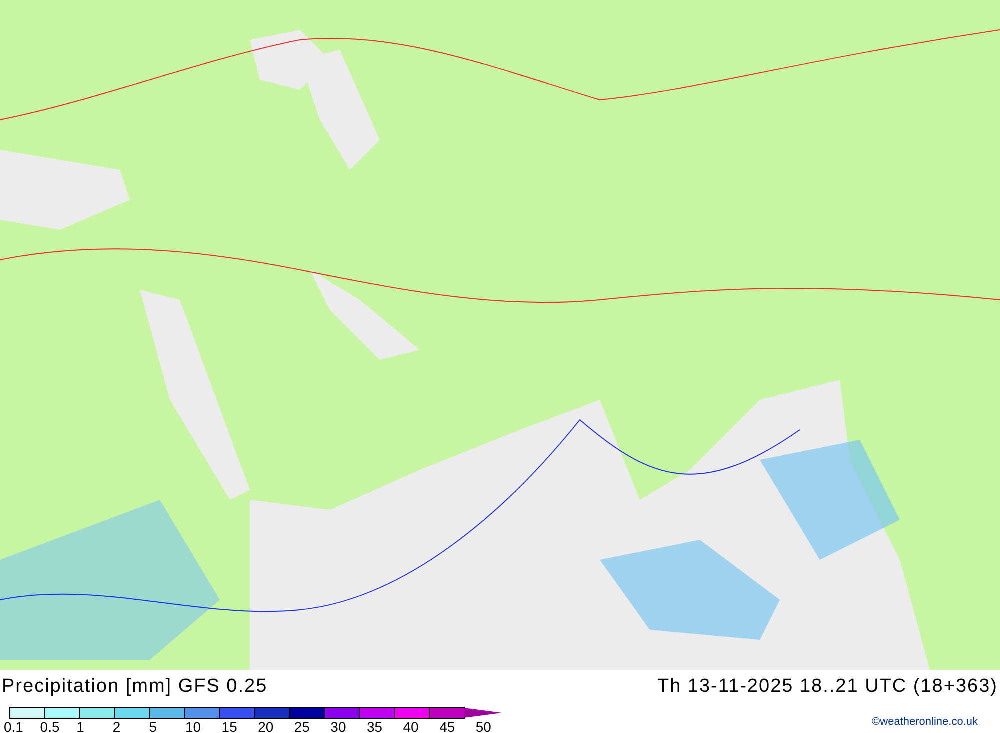  What do you see at coordinates (81, 726) in the screenshot?
I see `legend-label: 1` at bounding box center [81, 726].